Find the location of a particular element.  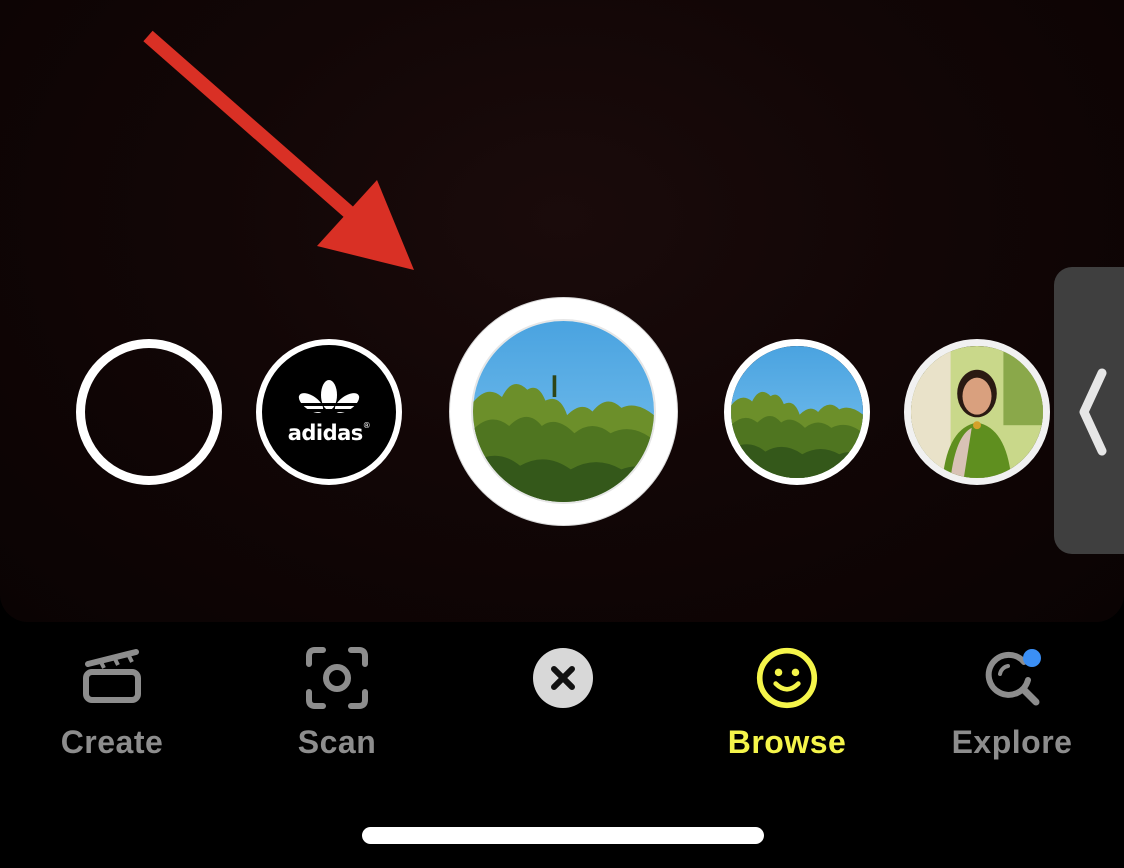

nav-browse: Browse is located at coordinates (787, 703).